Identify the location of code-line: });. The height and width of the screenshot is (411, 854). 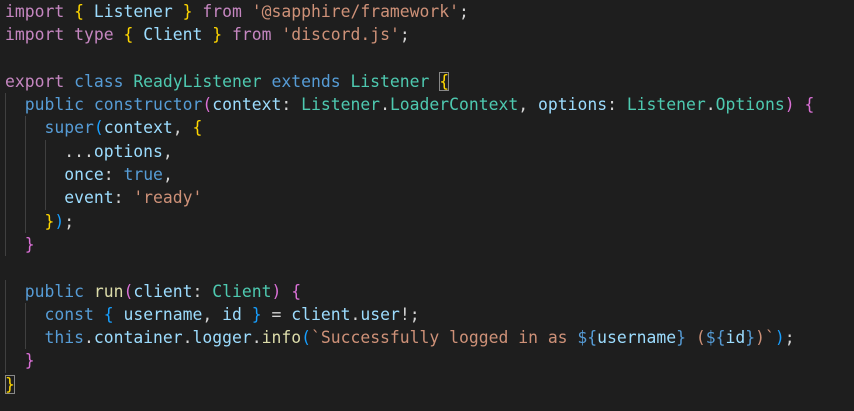
(409, 221).